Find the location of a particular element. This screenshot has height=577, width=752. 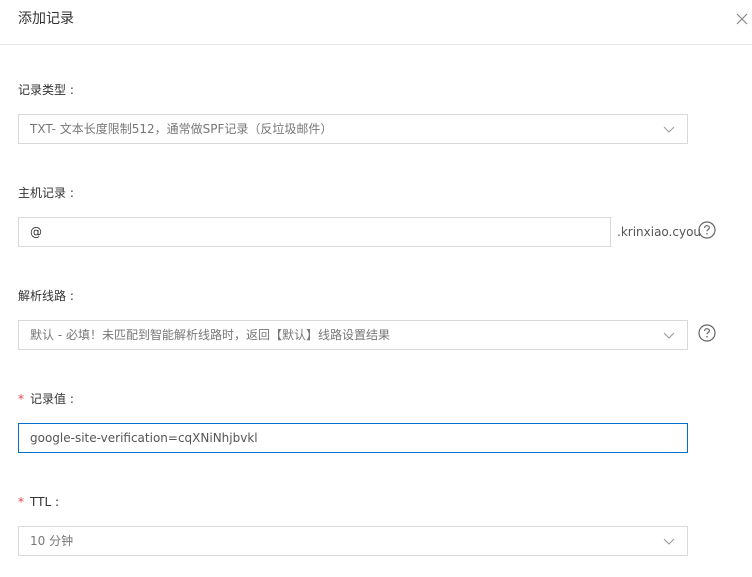

host-record-help-icon is located at coordinates (707, 230).